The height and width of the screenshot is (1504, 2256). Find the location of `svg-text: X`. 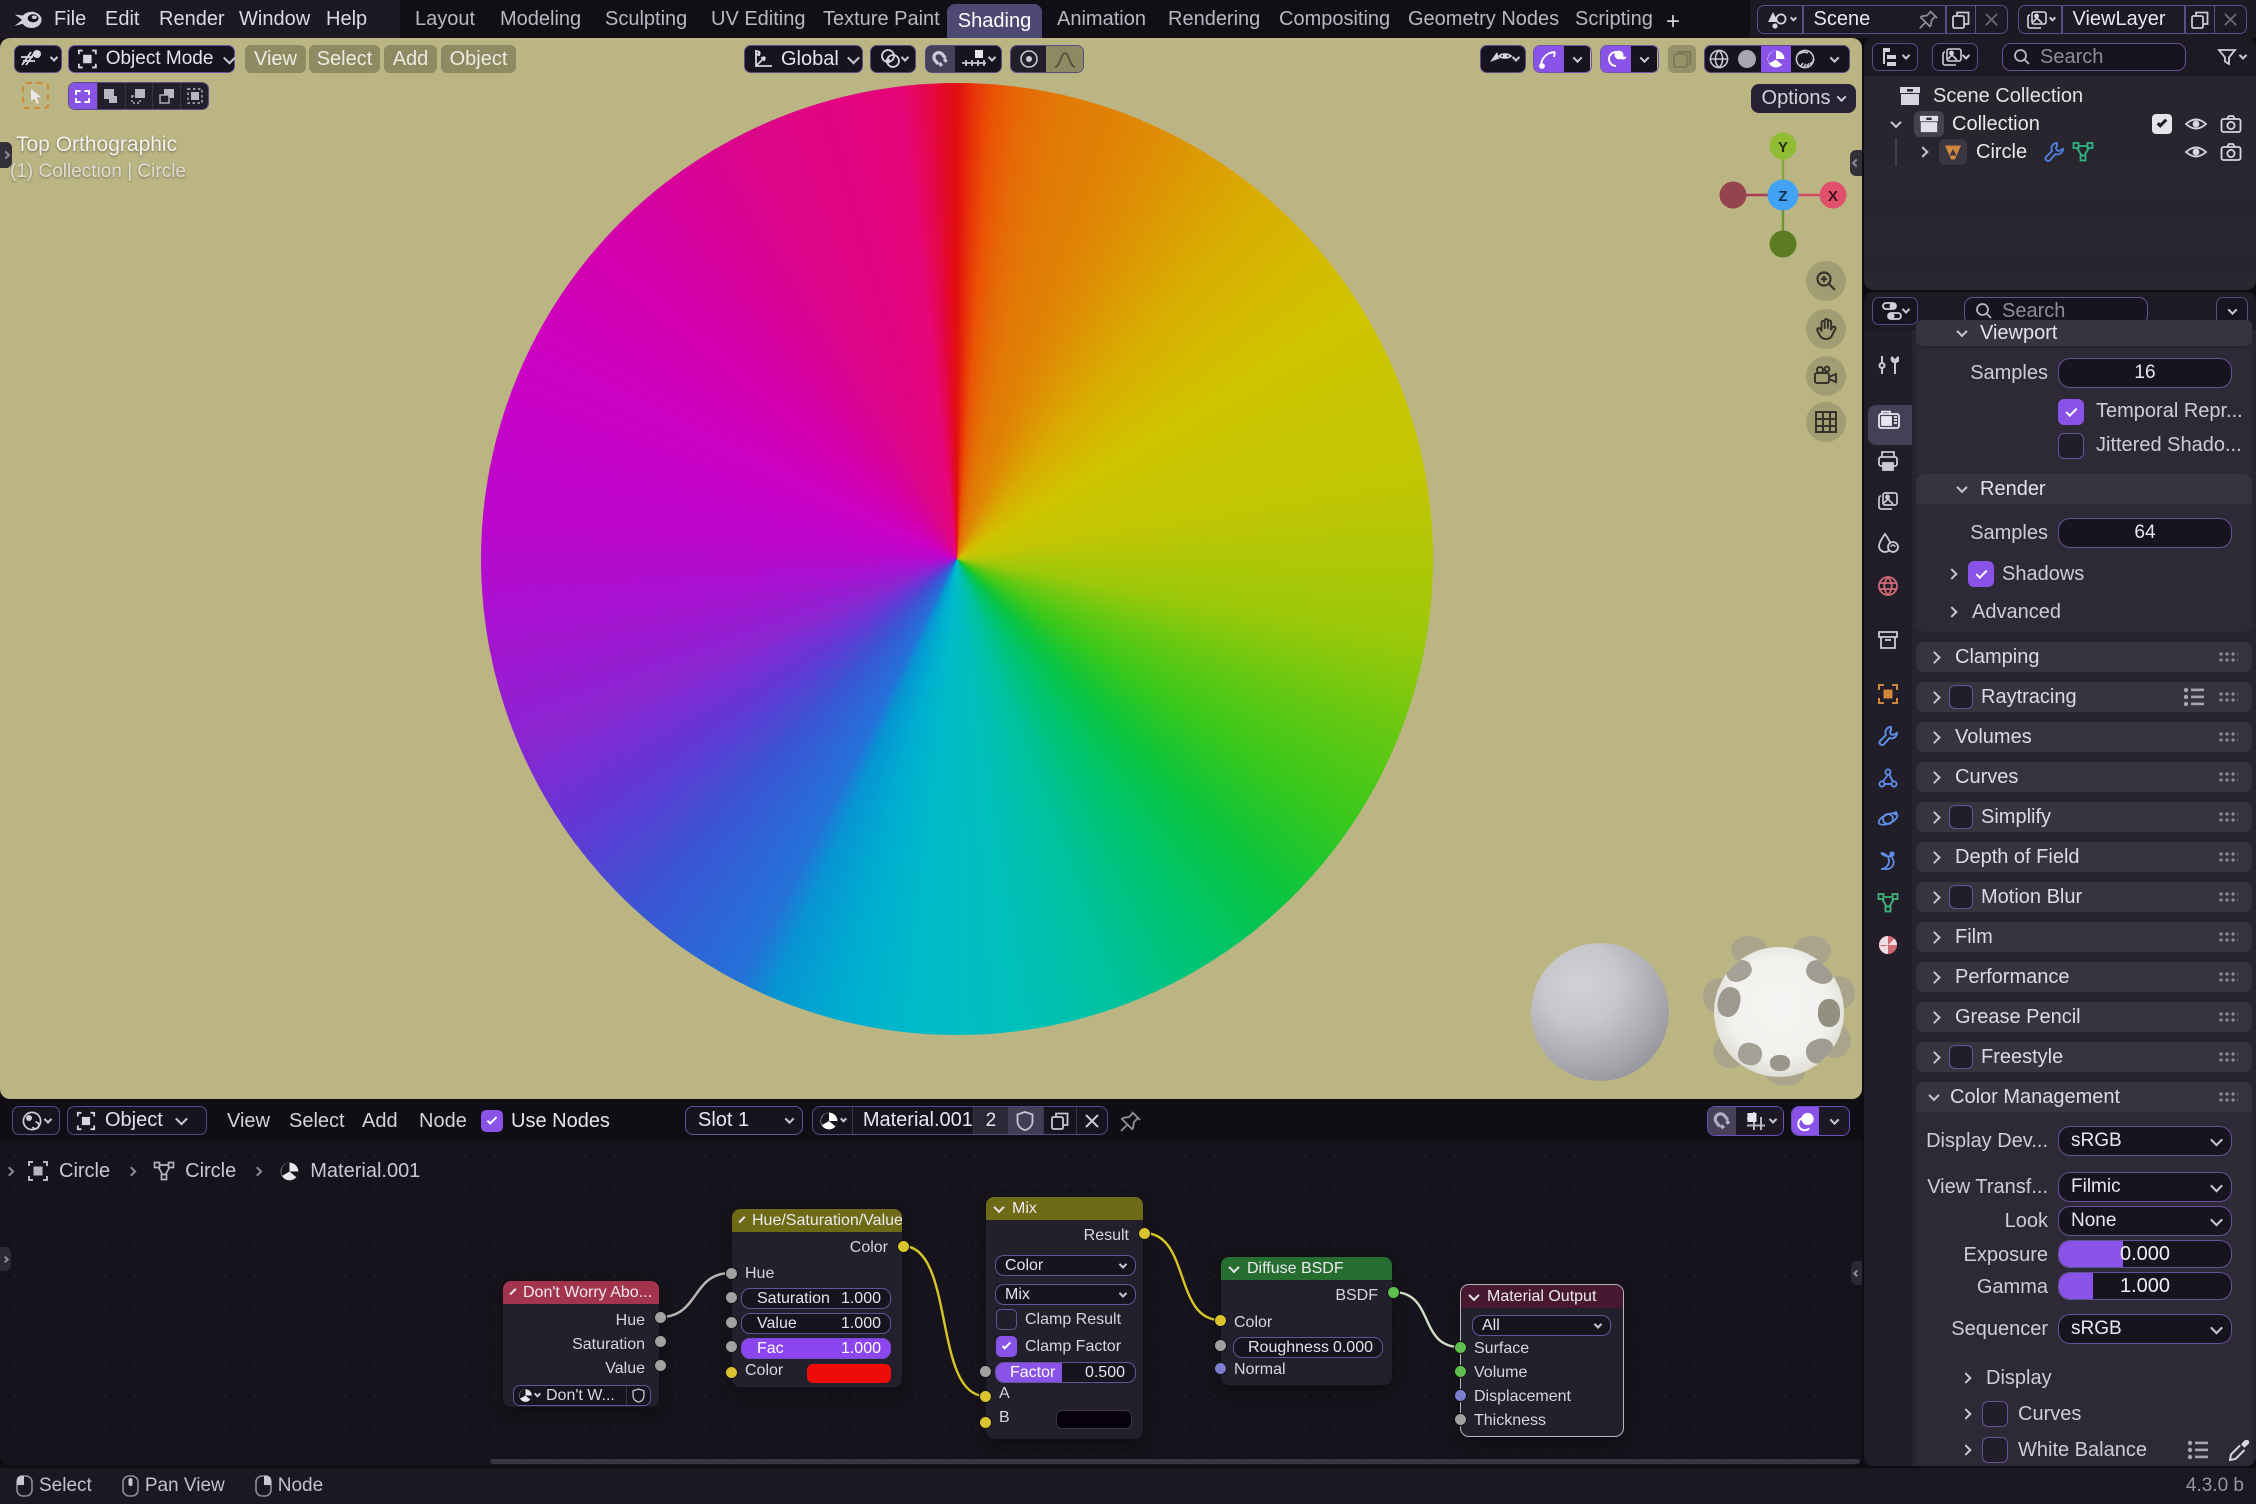

svg-text: X is located at coordinates (1833, 196).